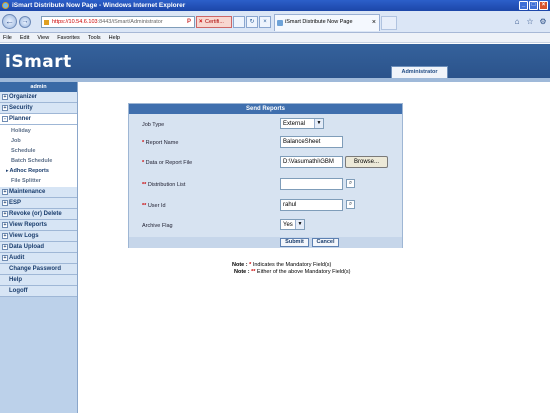  What do you see at coordinates (533, 5) in the screenshot?
I see `maximize-button: □` at bounding box center [533, 5].